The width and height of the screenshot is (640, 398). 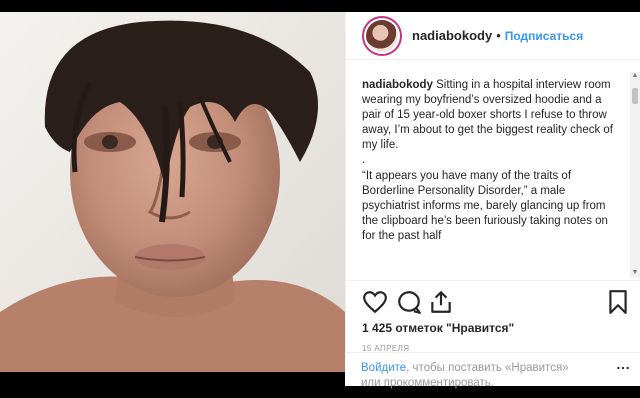 What do you see at coordinates (635, 273) in the screenshot?
I see `scroll-down-icon: ▼` at bounding box center [635, 273].